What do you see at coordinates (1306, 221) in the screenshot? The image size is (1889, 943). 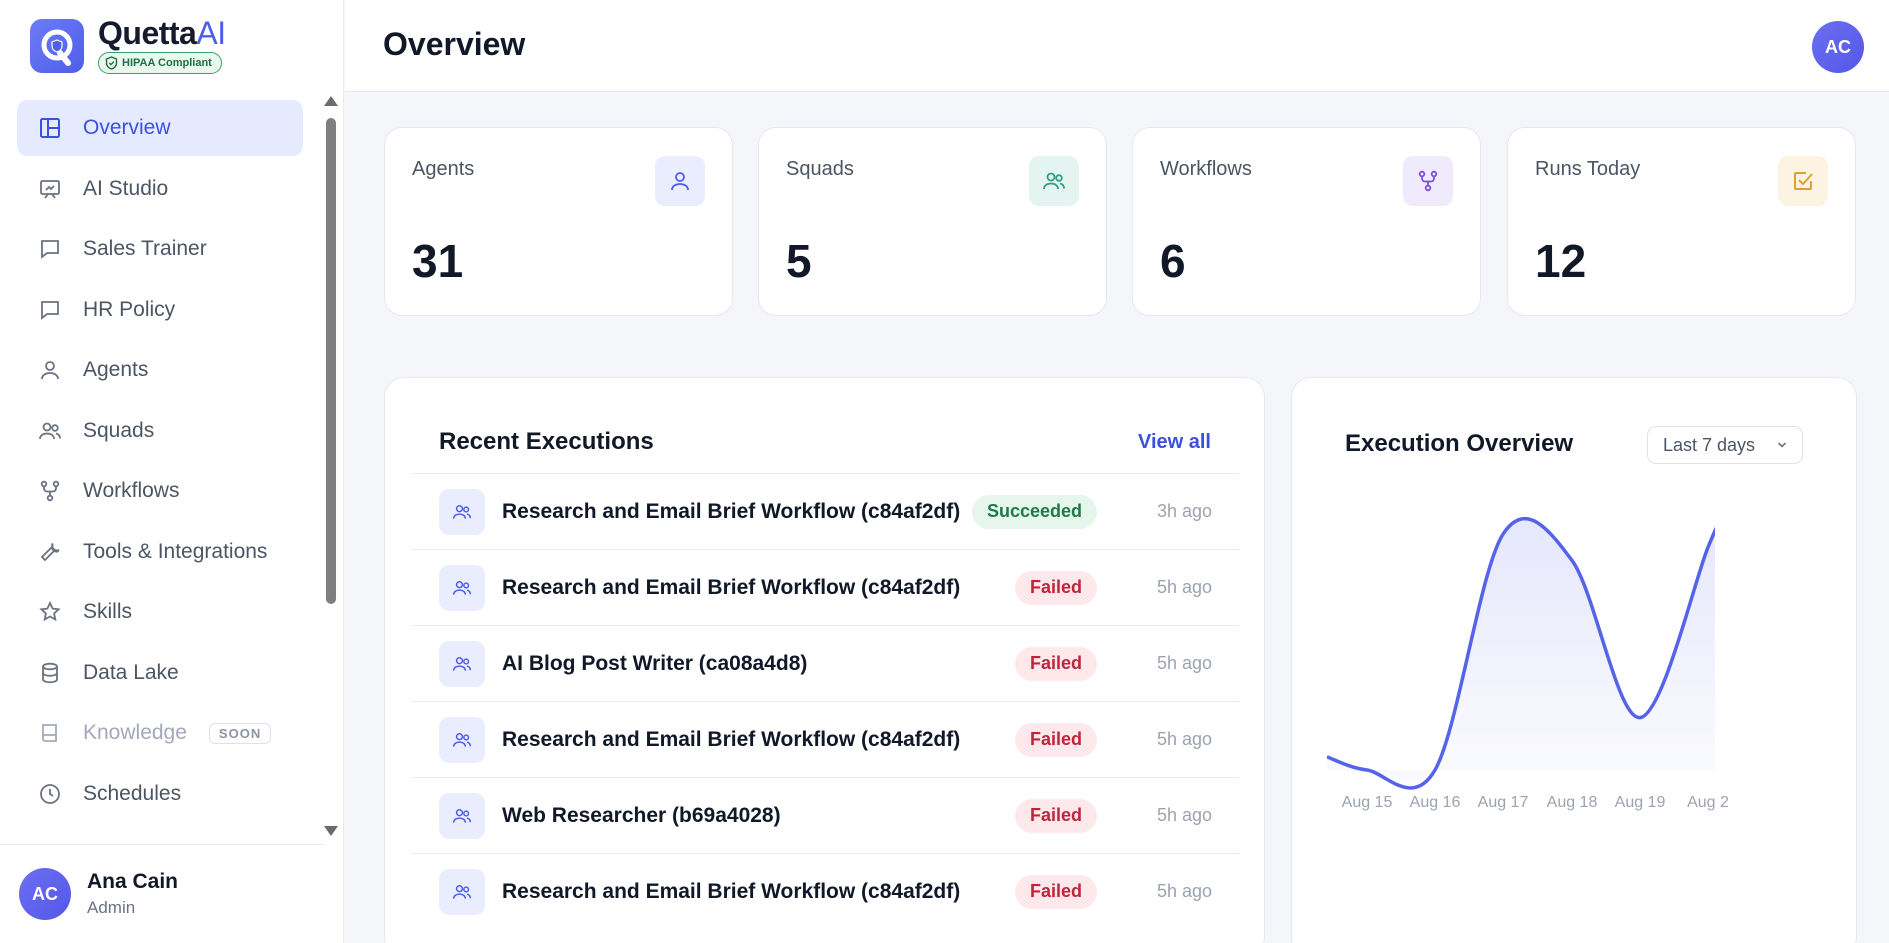 I see `stat-card-workflows: Workflows 6` at bounding box center [1306, 221].